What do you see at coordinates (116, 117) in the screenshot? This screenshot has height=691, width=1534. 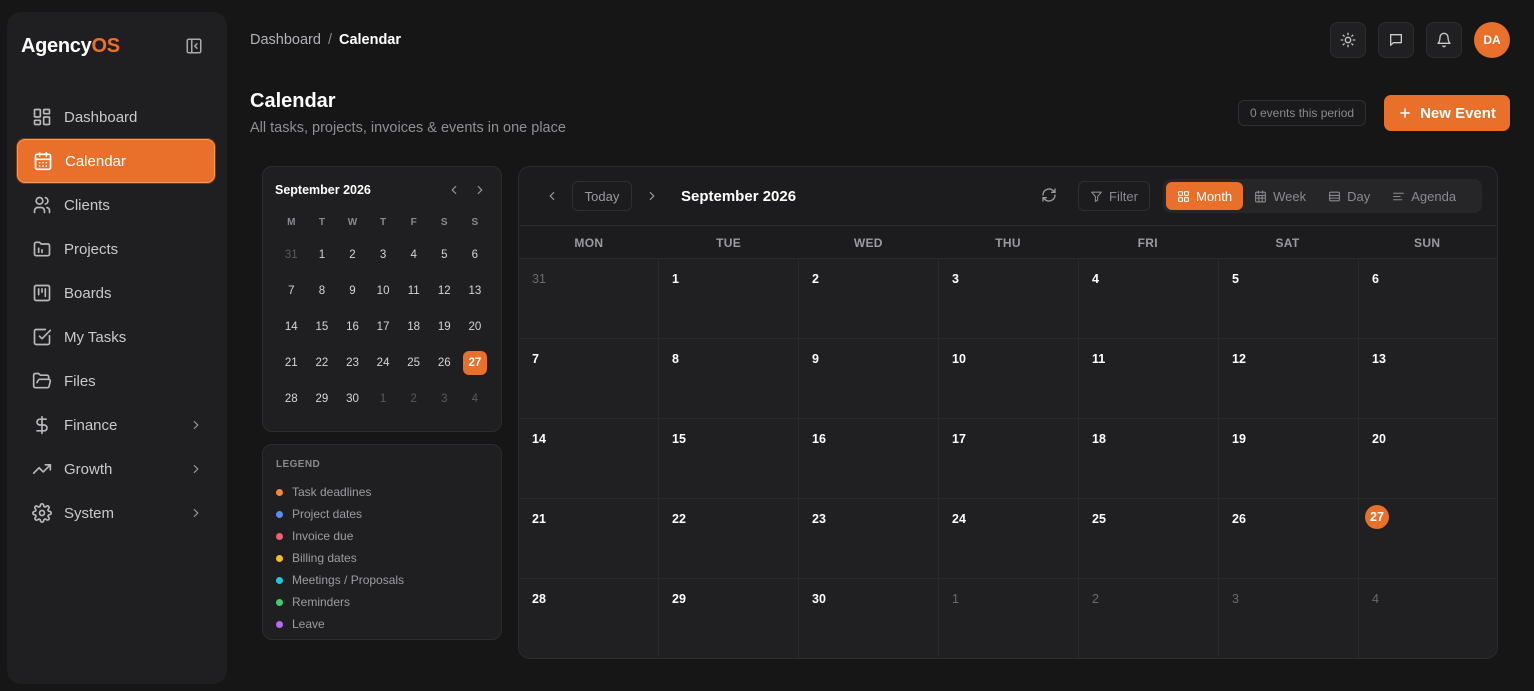 I see `sidebar-item-dashboard: Dashboard` at bounding box center [116, 117].